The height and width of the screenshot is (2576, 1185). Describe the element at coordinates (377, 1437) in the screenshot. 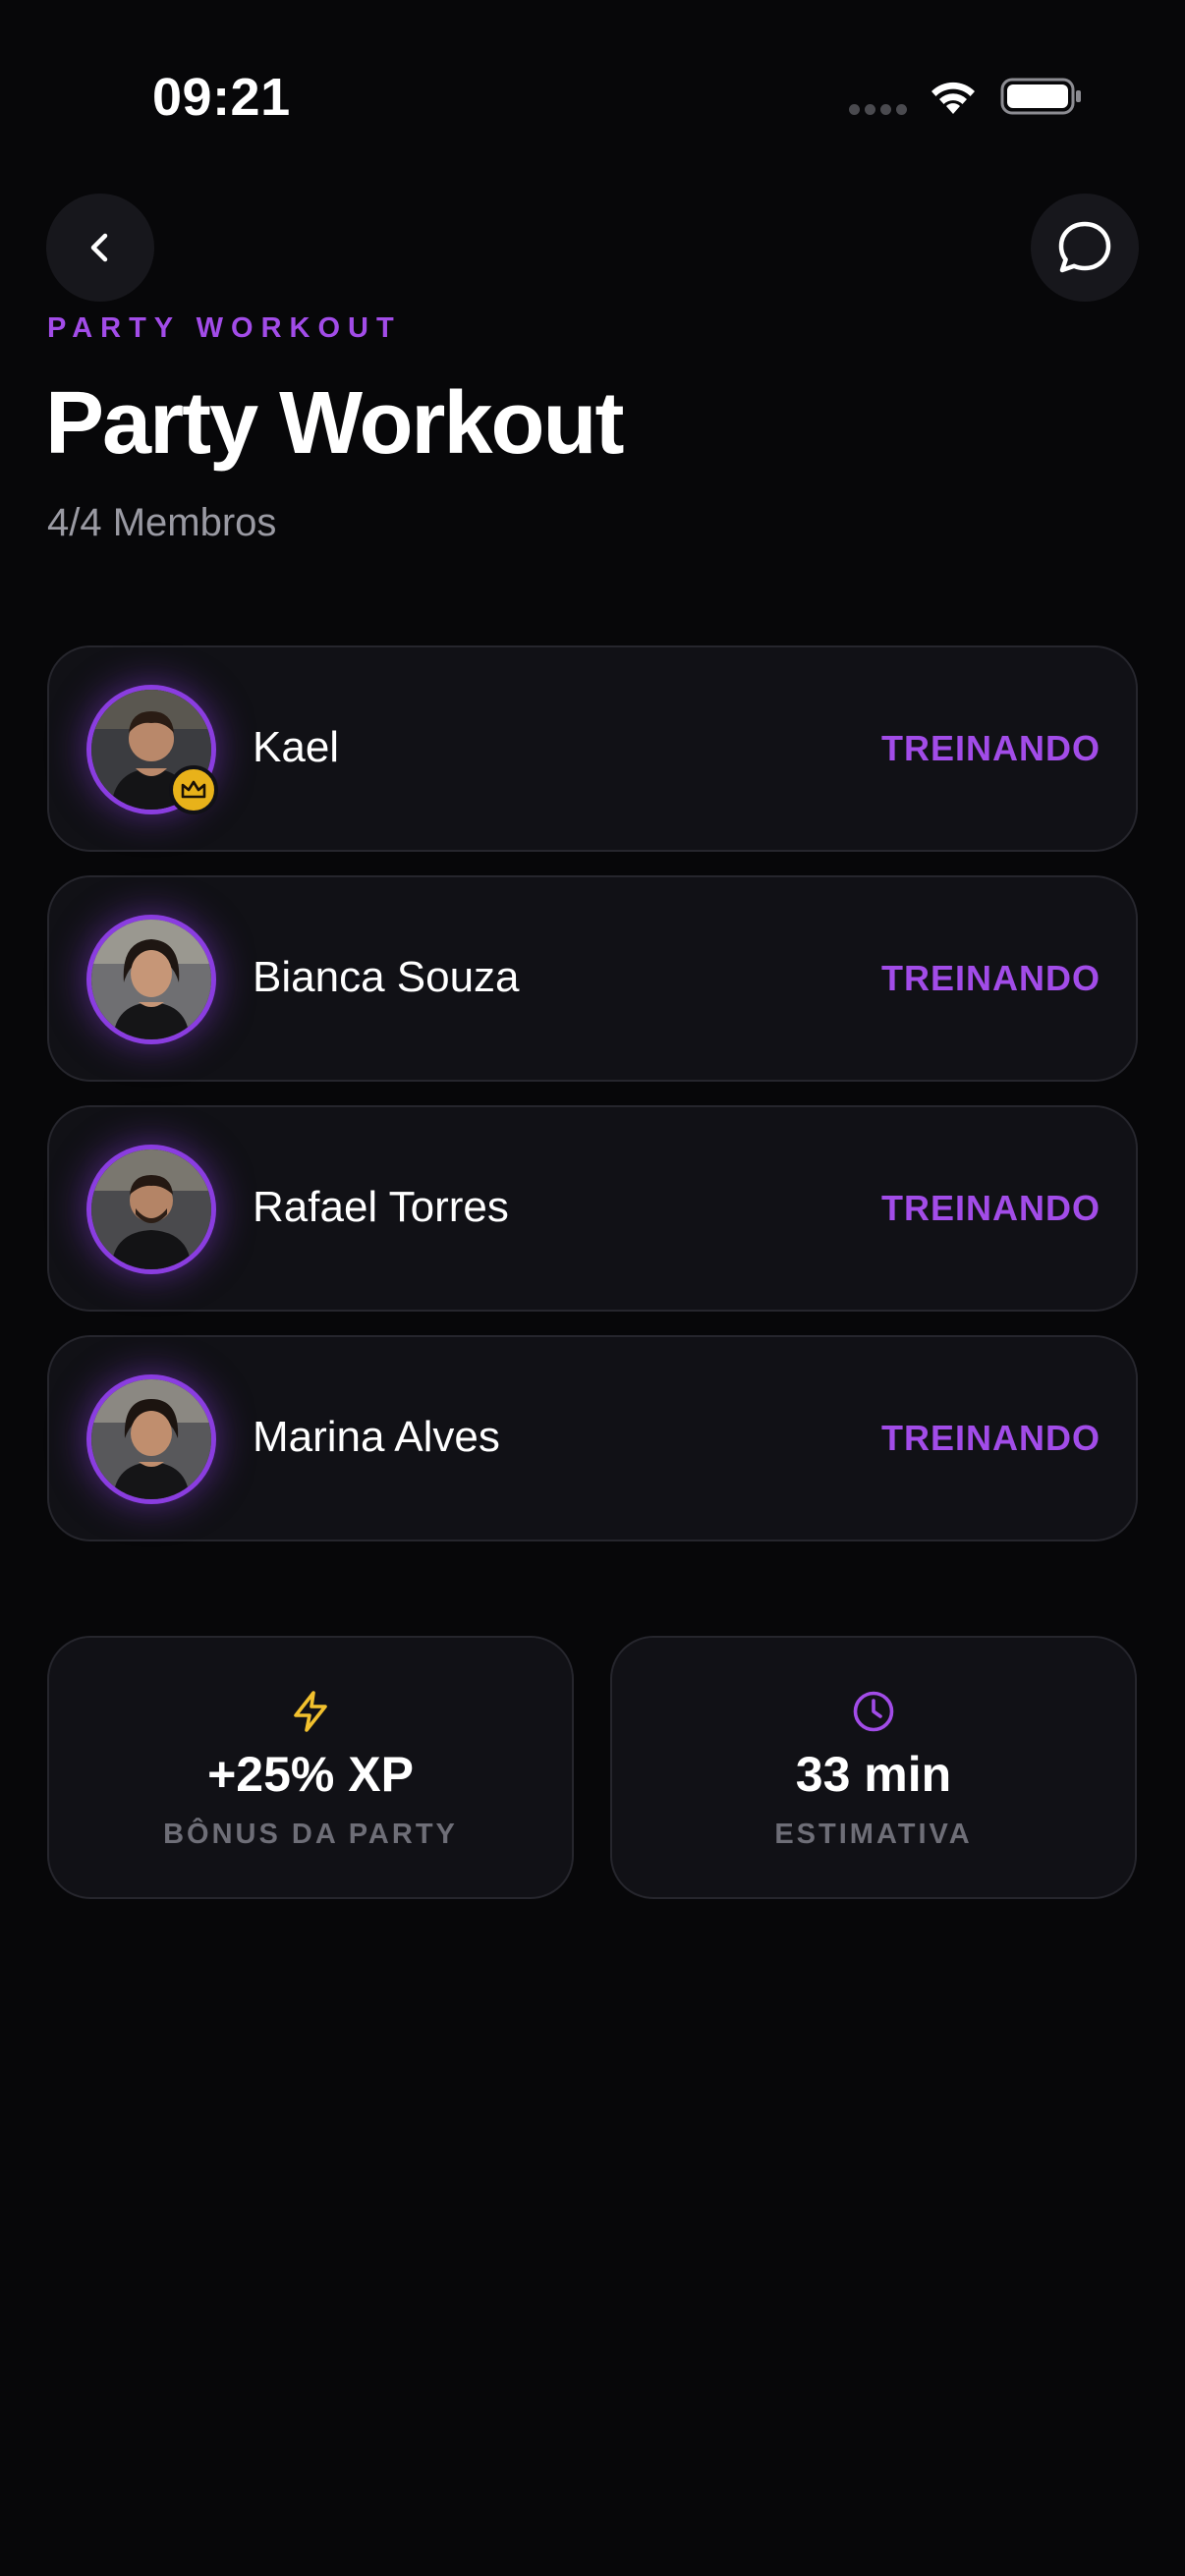

I see `member-name: Marina Alves` at that location.